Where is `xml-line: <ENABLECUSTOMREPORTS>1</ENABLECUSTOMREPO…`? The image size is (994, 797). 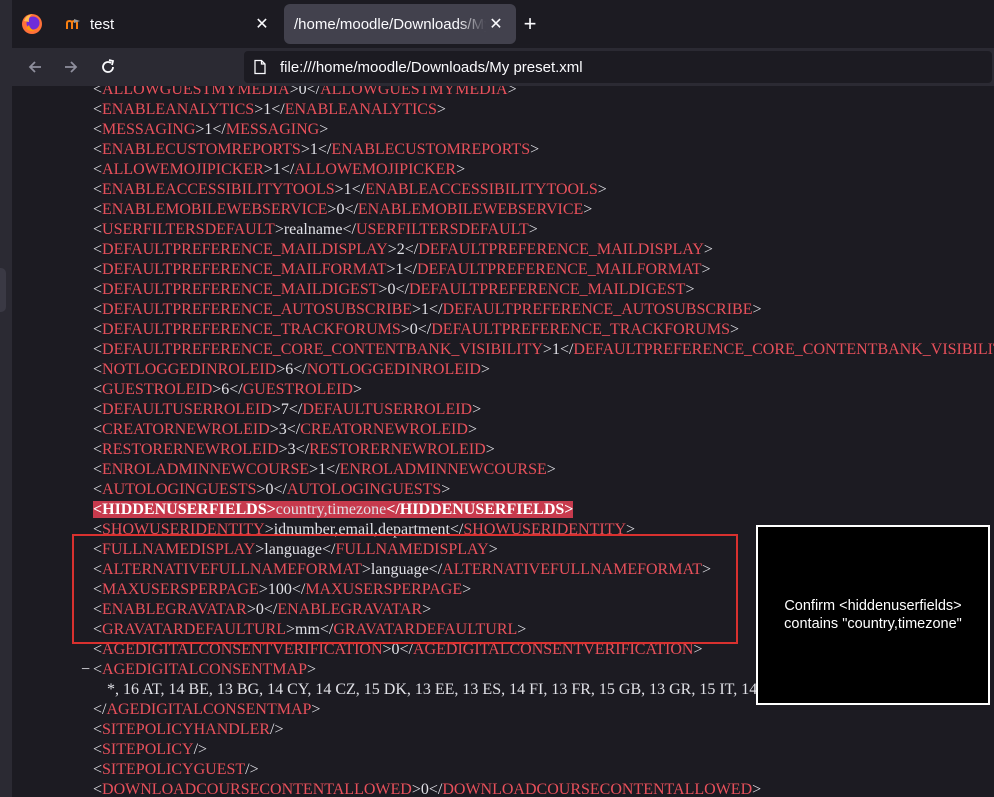
xml-line: <ENABLECUSTOMREPORTS>1</ENABLECUSTOMREPO… is located at coordinates (503, 150).